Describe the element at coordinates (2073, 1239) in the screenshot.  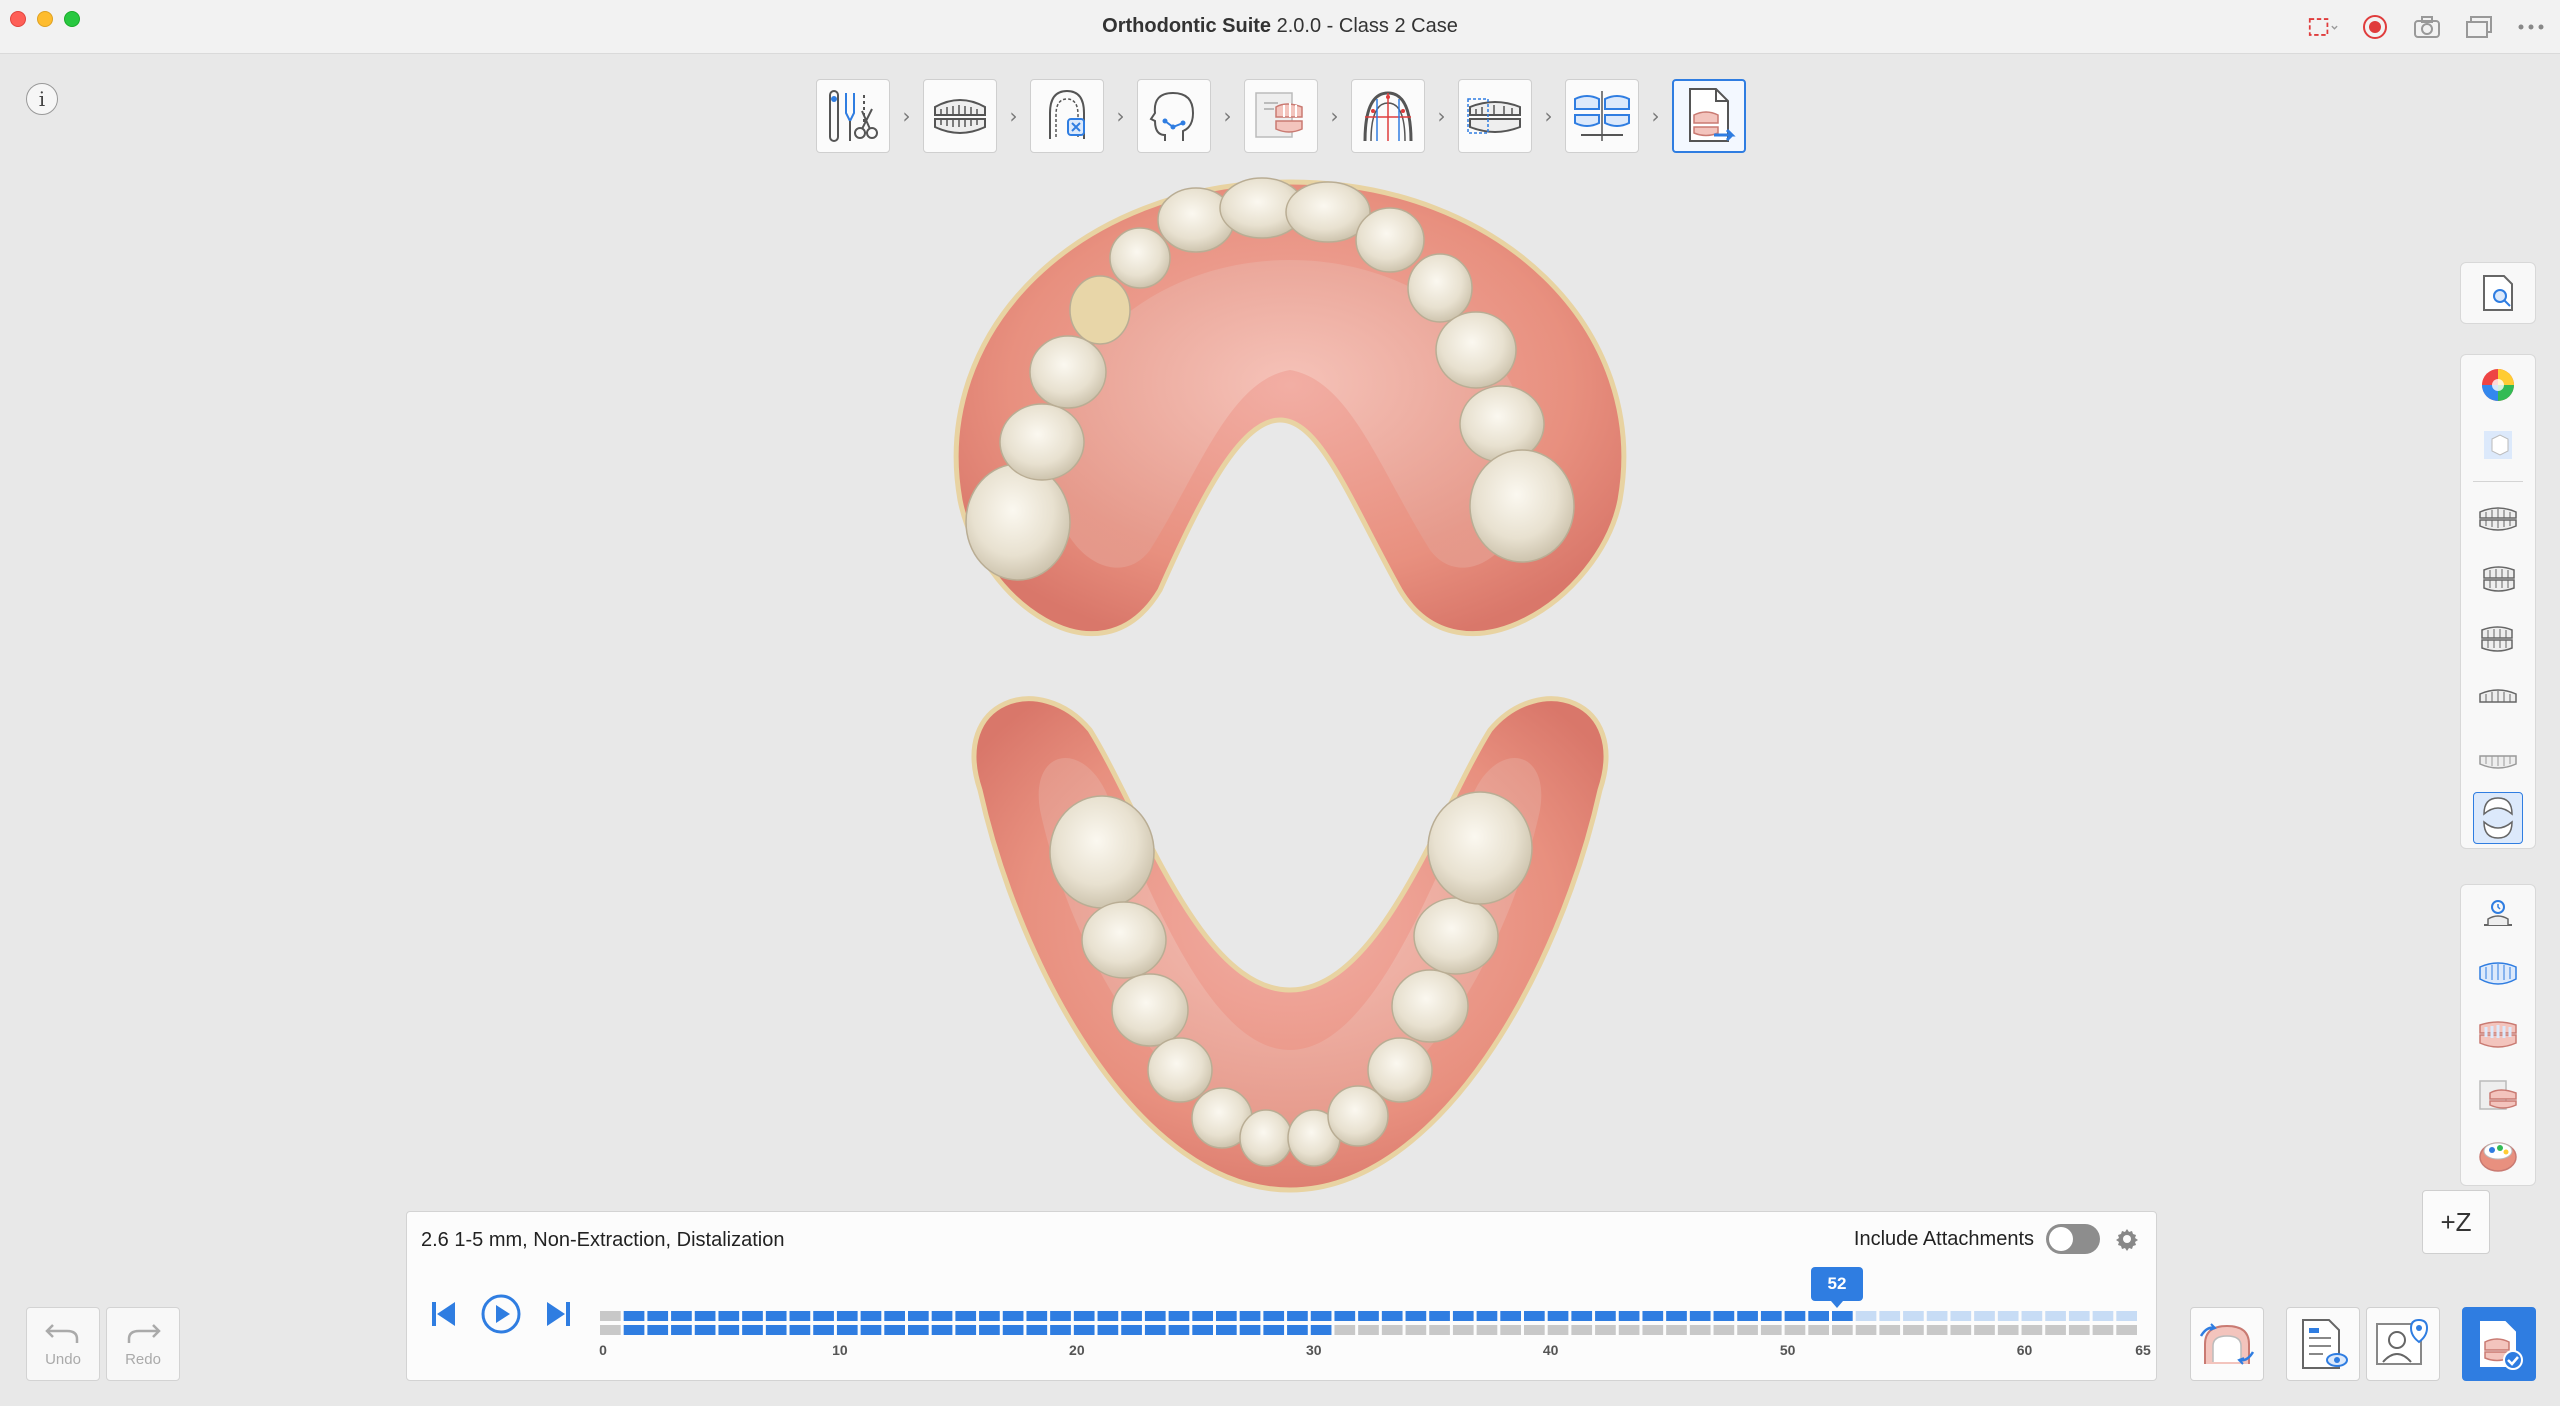
I see `include-attachments-toggle` at that location.